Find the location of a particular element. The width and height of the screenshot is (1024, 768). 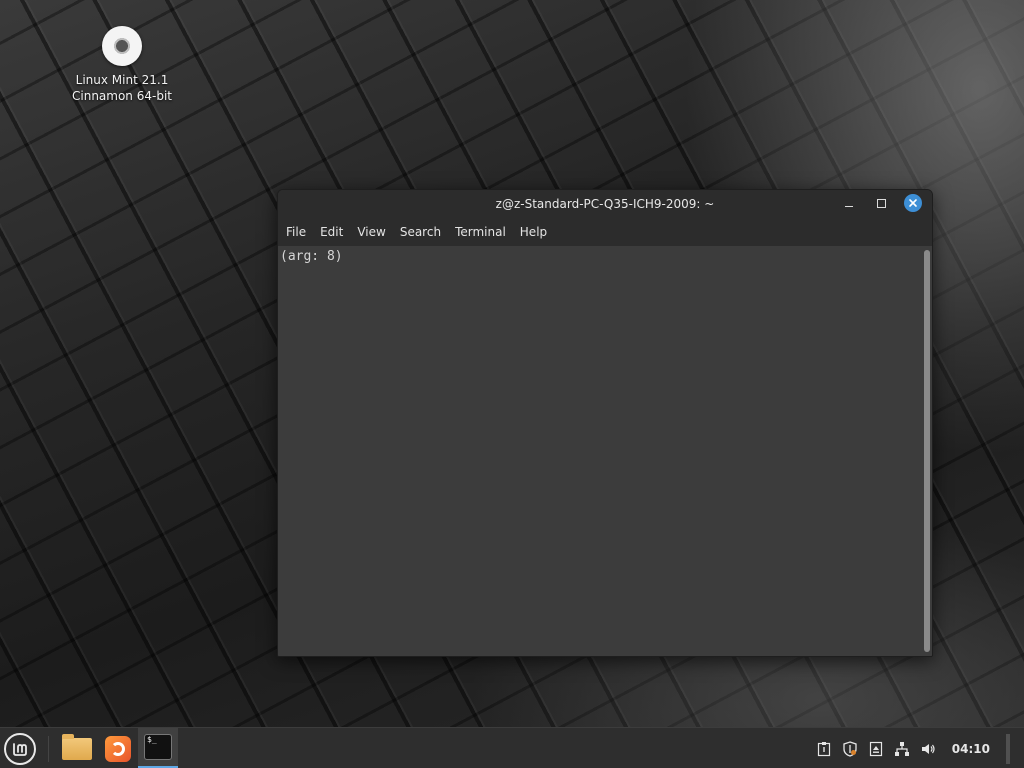

window-controls is located at coordinates (881, 203).